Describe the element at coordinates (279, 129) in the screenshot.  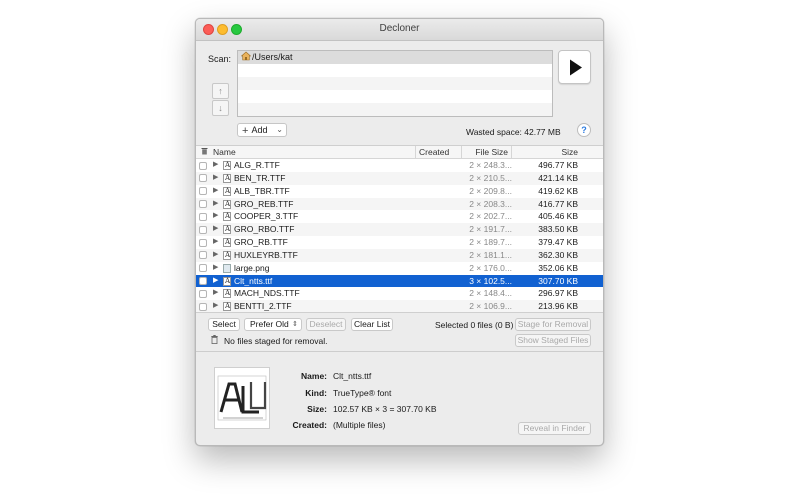
I see `chevron-down-icon: ⌄` at that location.